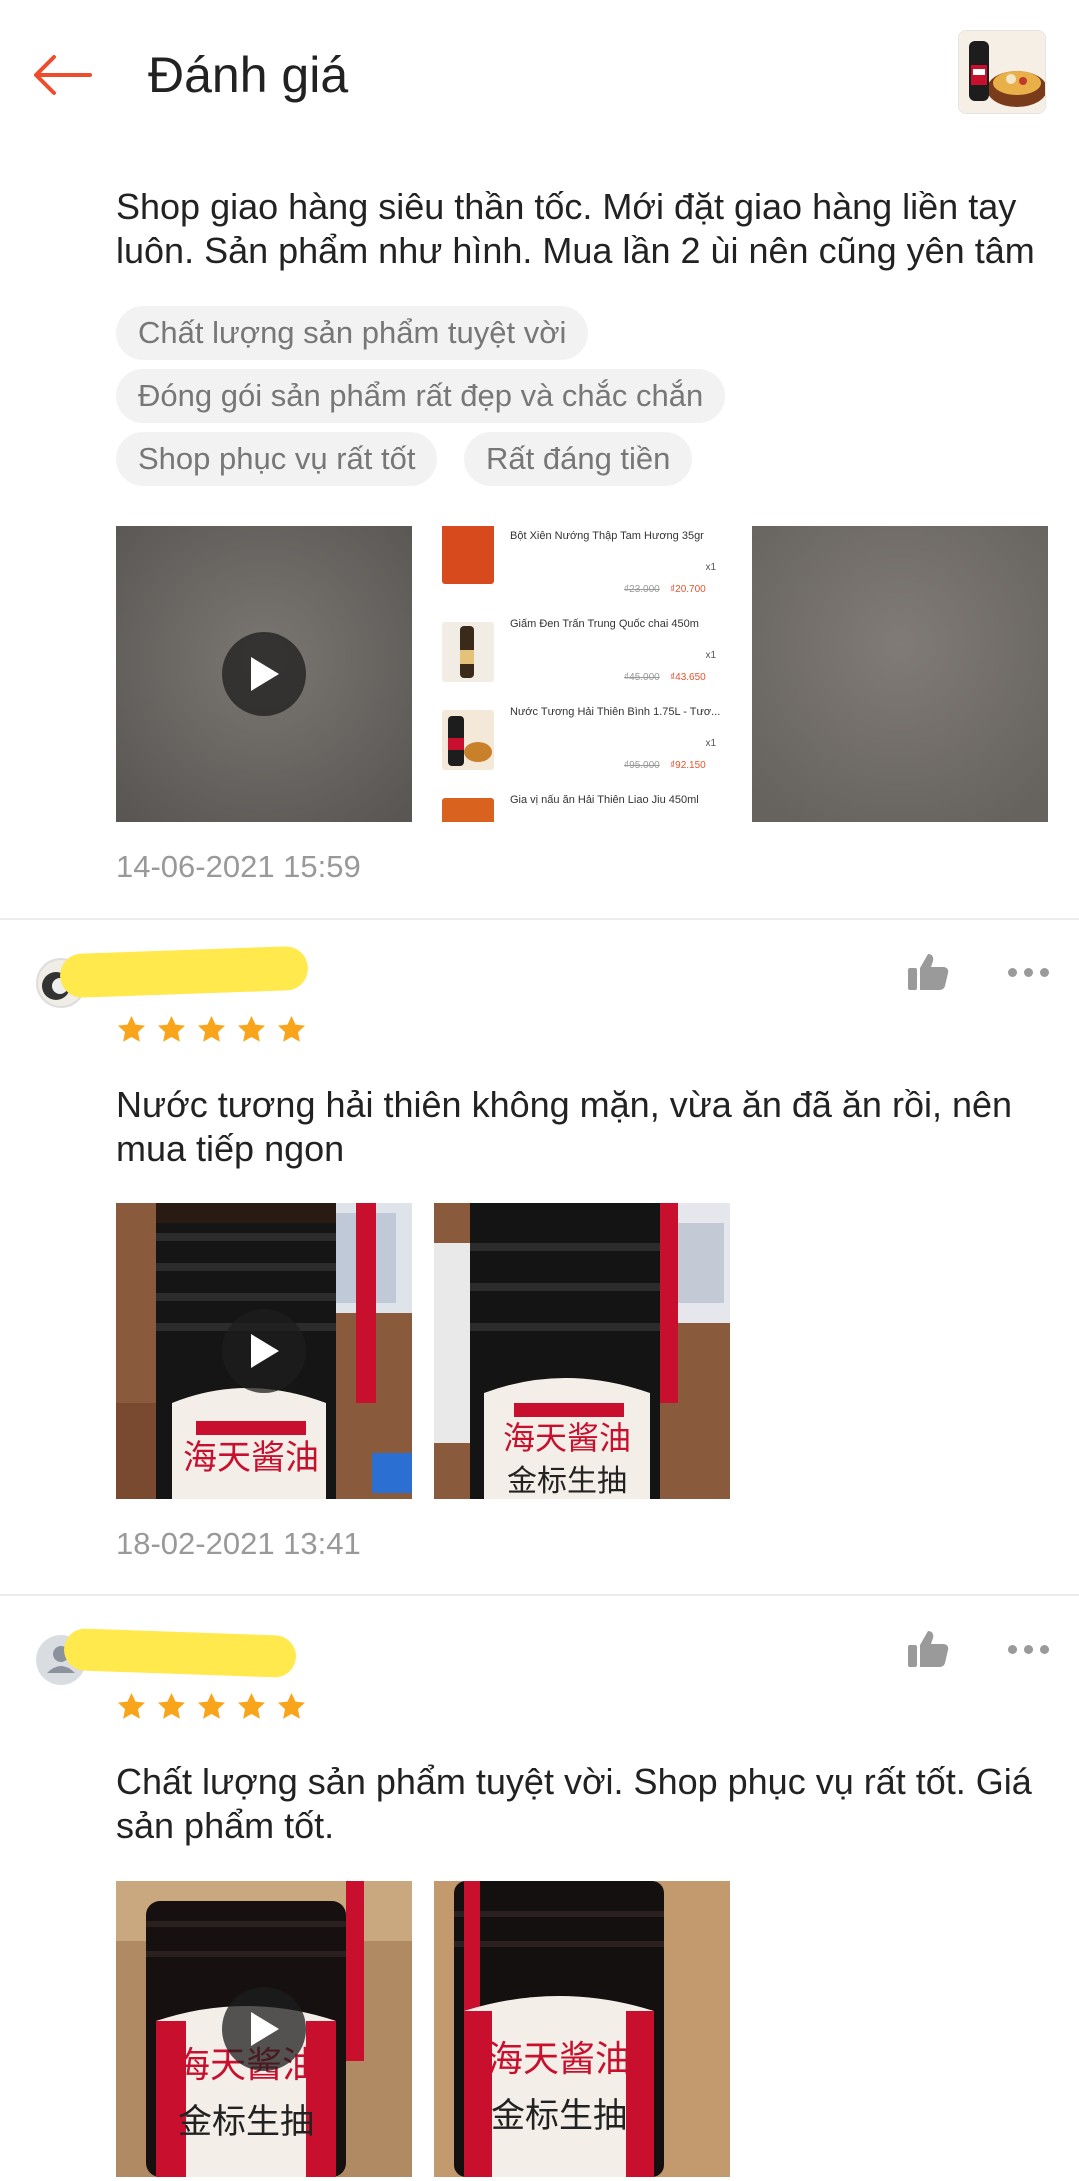 This screenshot has height=2181, width=1079. Describe the element at coordinates (248, 75) in the screenshot. I see `page-title: Đánh giá` at that location.